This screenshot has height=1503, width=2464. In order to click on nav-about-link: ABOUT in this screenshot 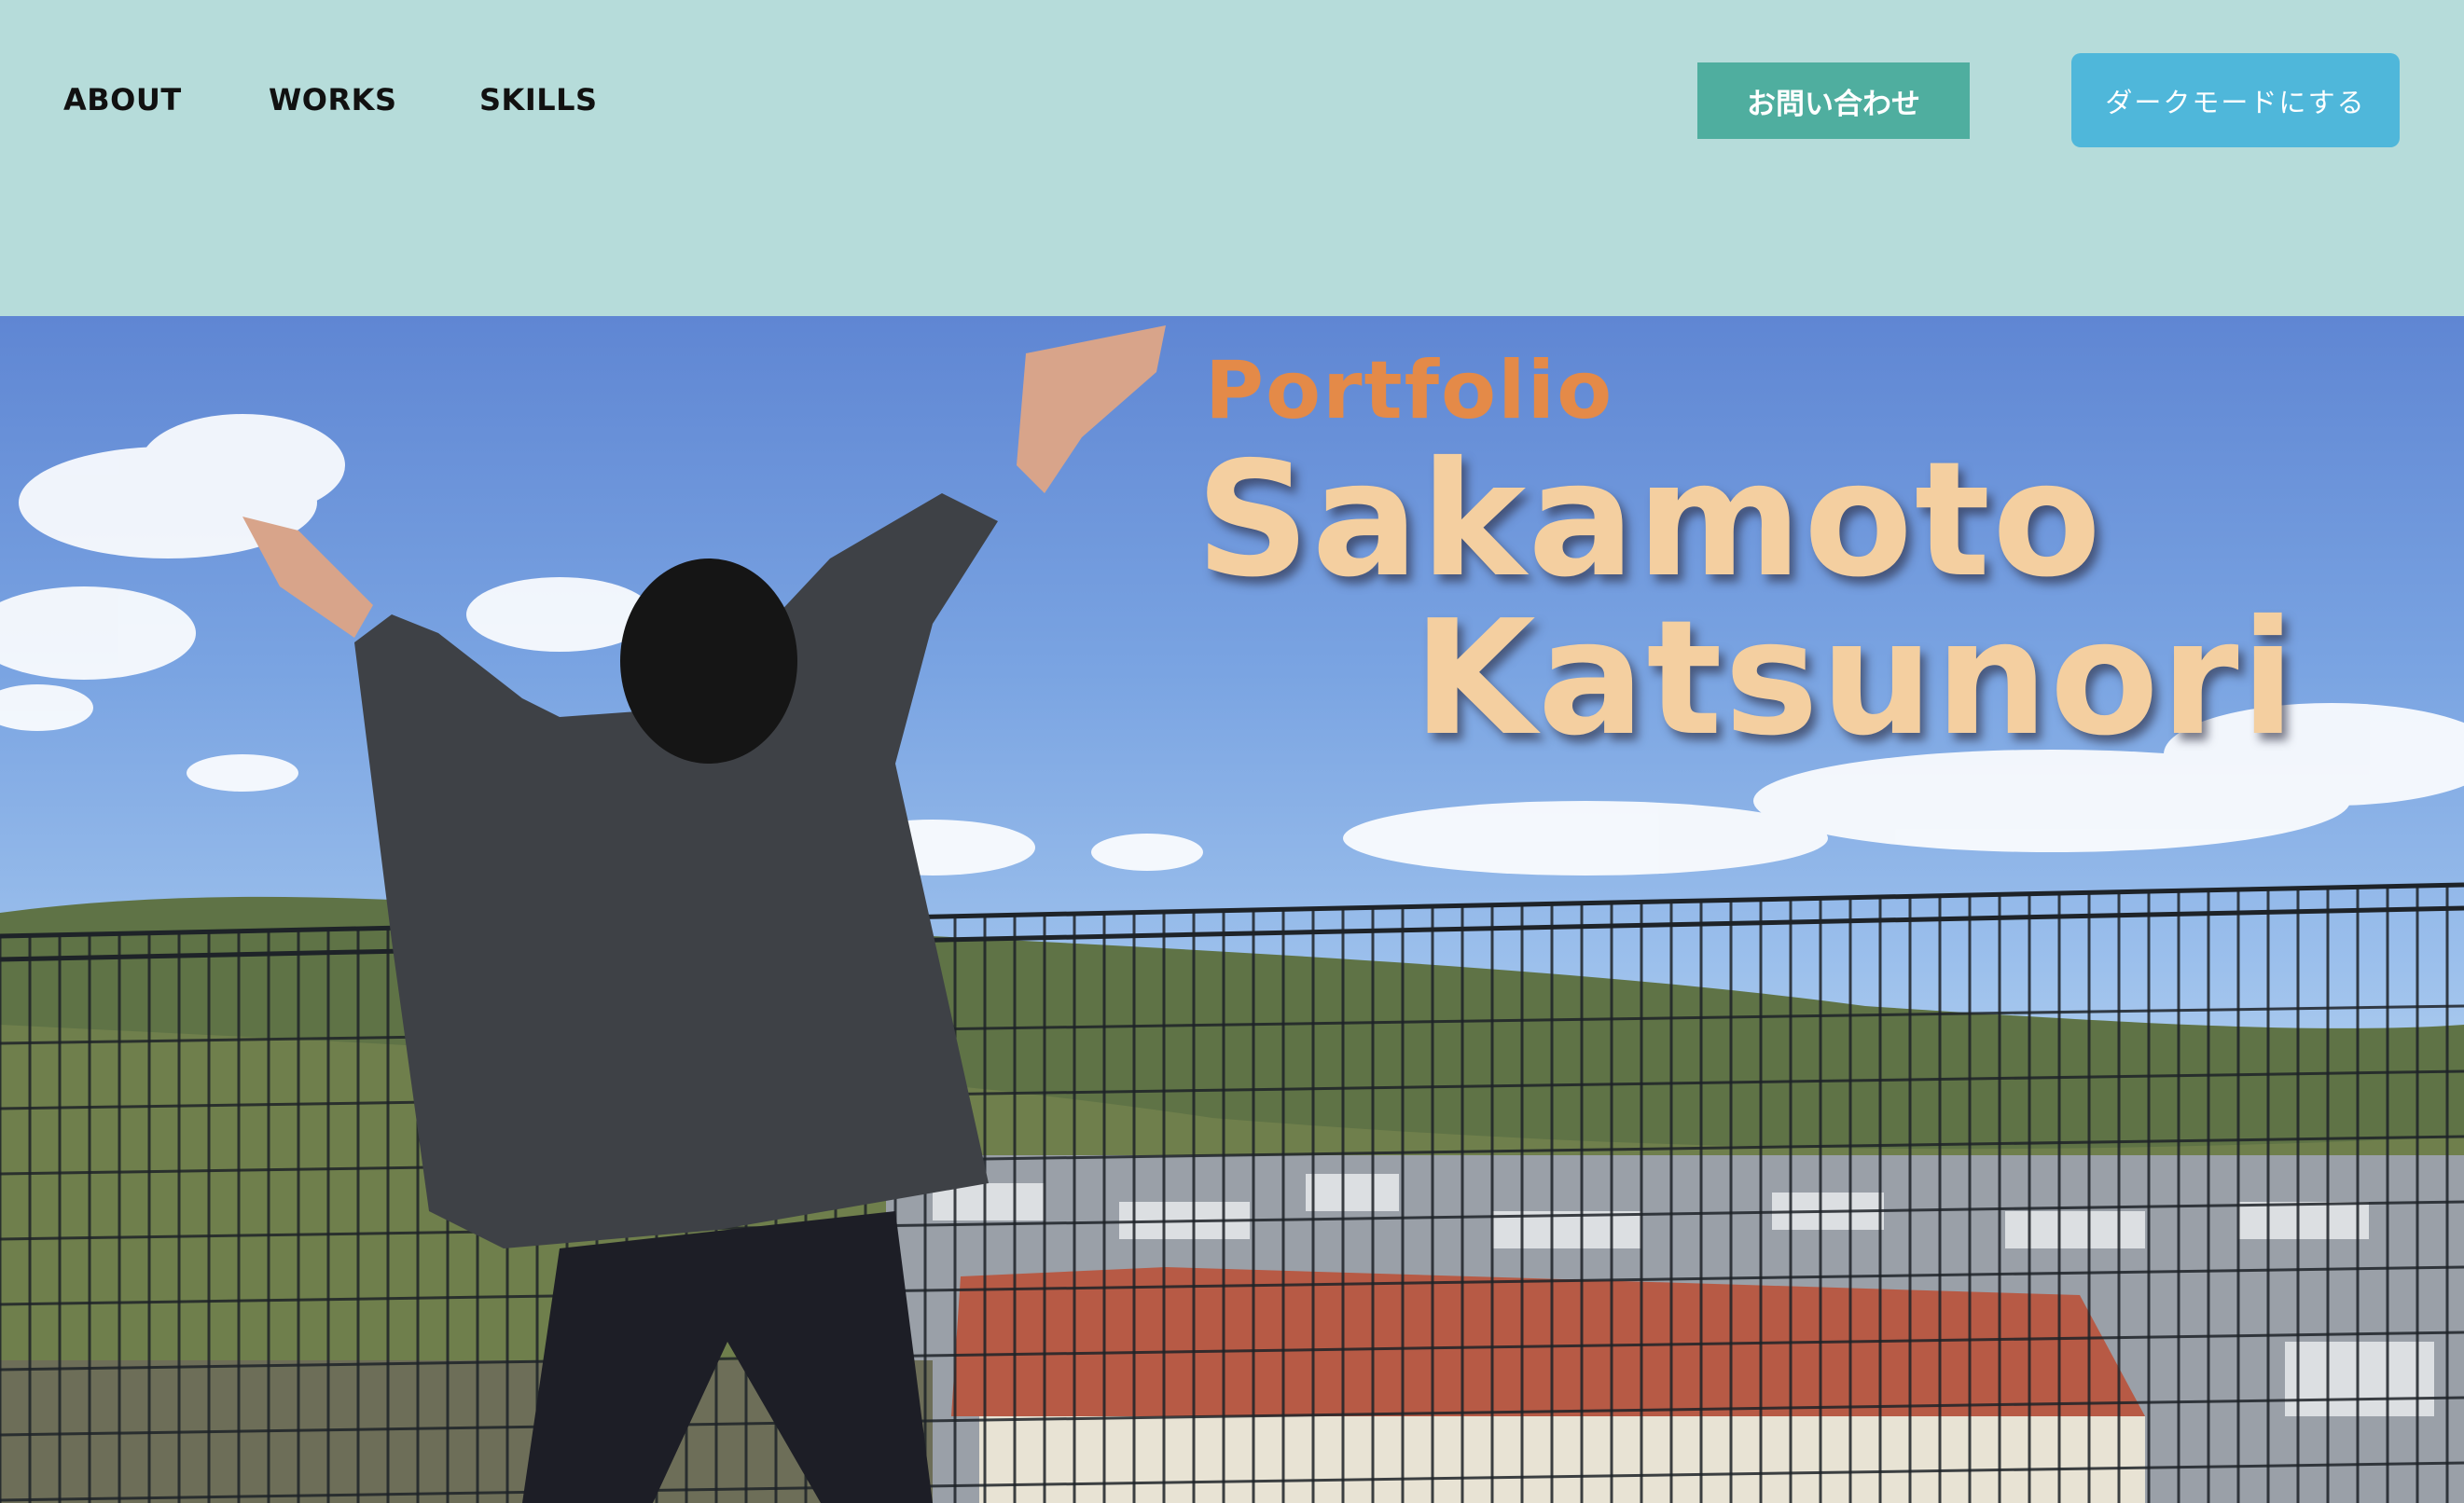, I will do `click(123, 99)`.